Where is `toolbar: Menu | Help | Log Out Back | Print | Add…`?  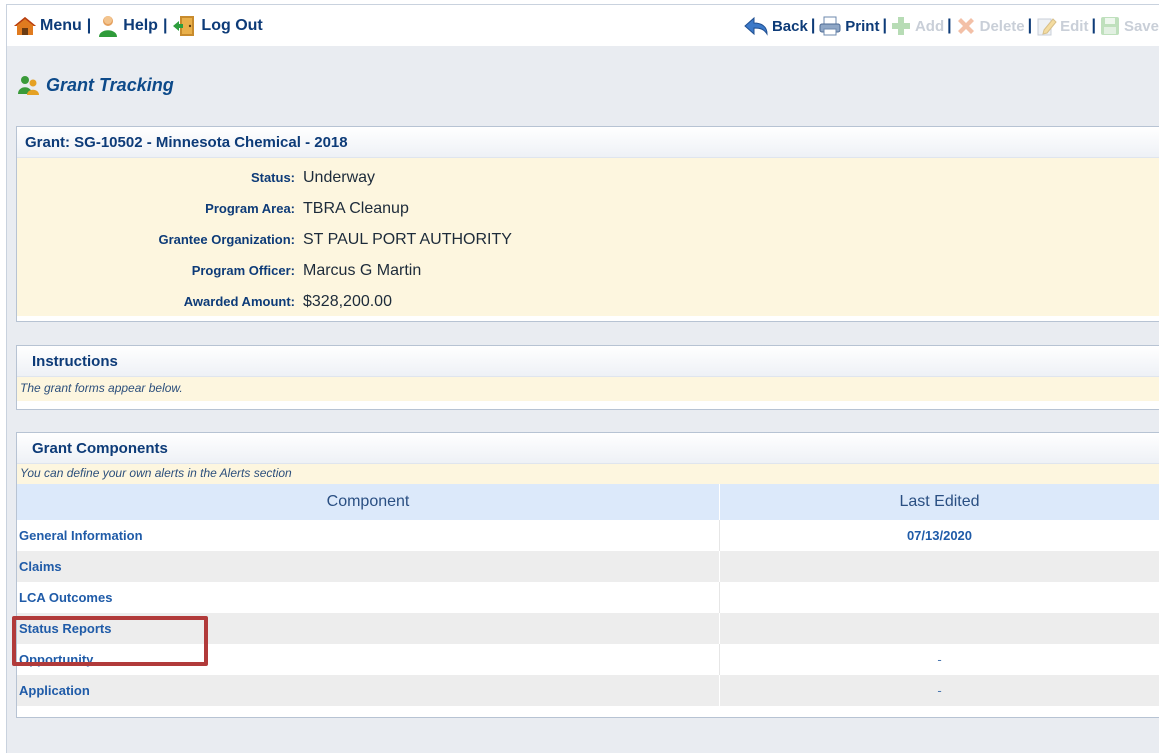
toolbar: Menu | Help | Log Out Back | Print | Add… is located at coordinates (582, 25).